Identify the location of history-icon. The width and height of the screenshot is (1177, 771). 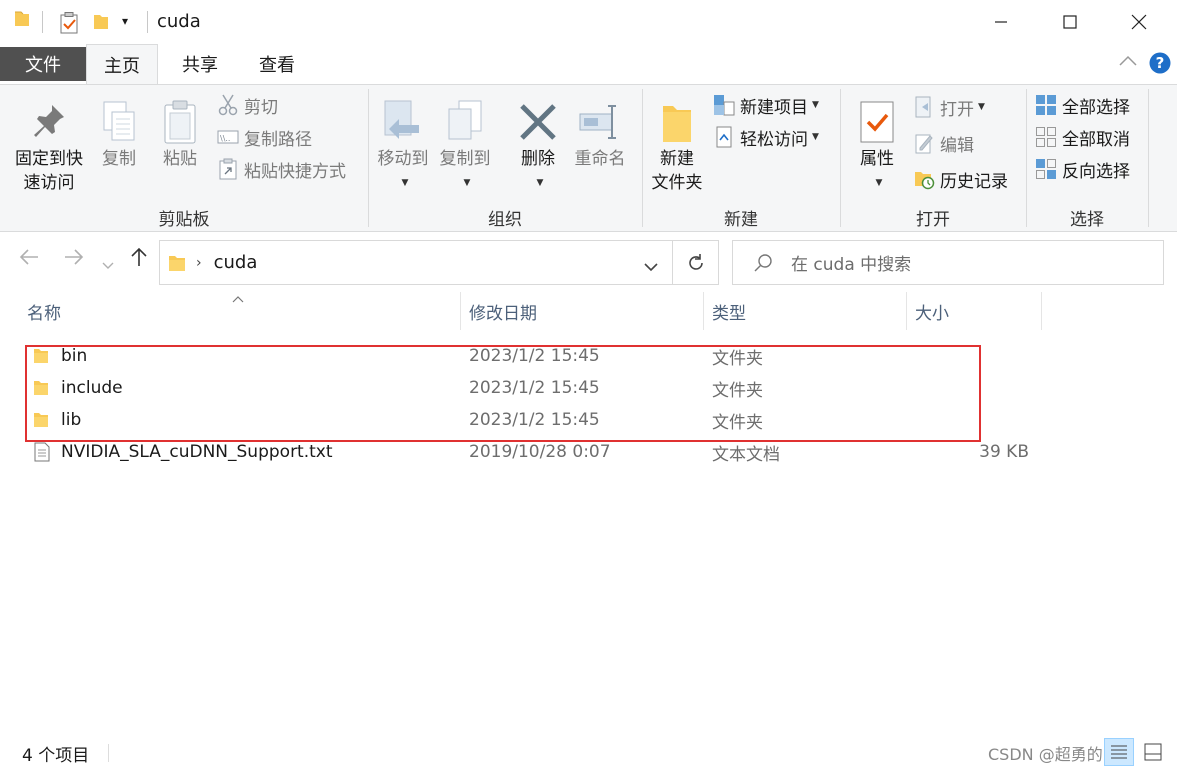
(924, 179).